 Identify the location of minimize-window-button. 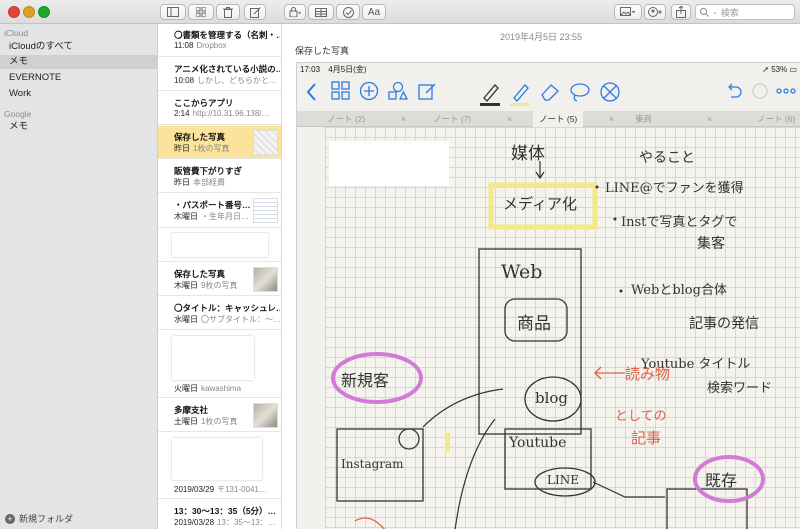
(29, 12).